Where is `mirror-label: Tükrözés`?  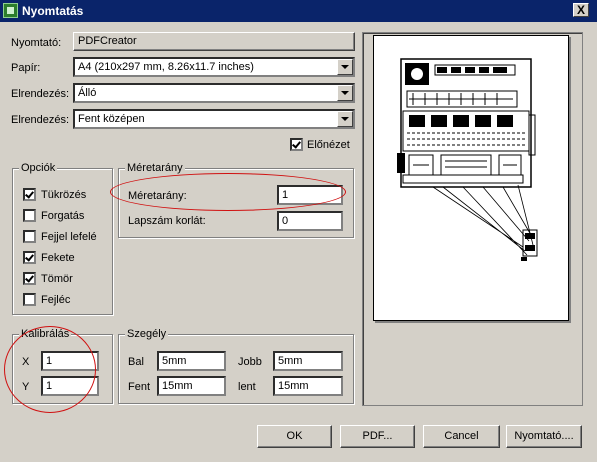 mirror-label: Tükrözés is located at coordinates (64, 195).